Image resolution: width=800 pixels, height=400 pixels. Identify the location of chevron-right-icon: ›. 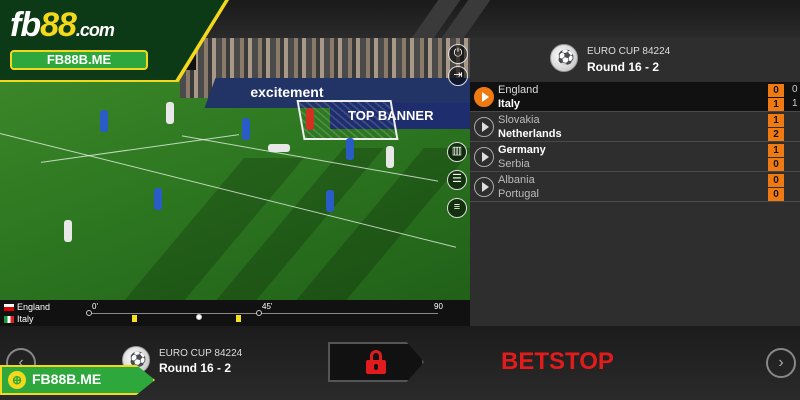
(781, 363).